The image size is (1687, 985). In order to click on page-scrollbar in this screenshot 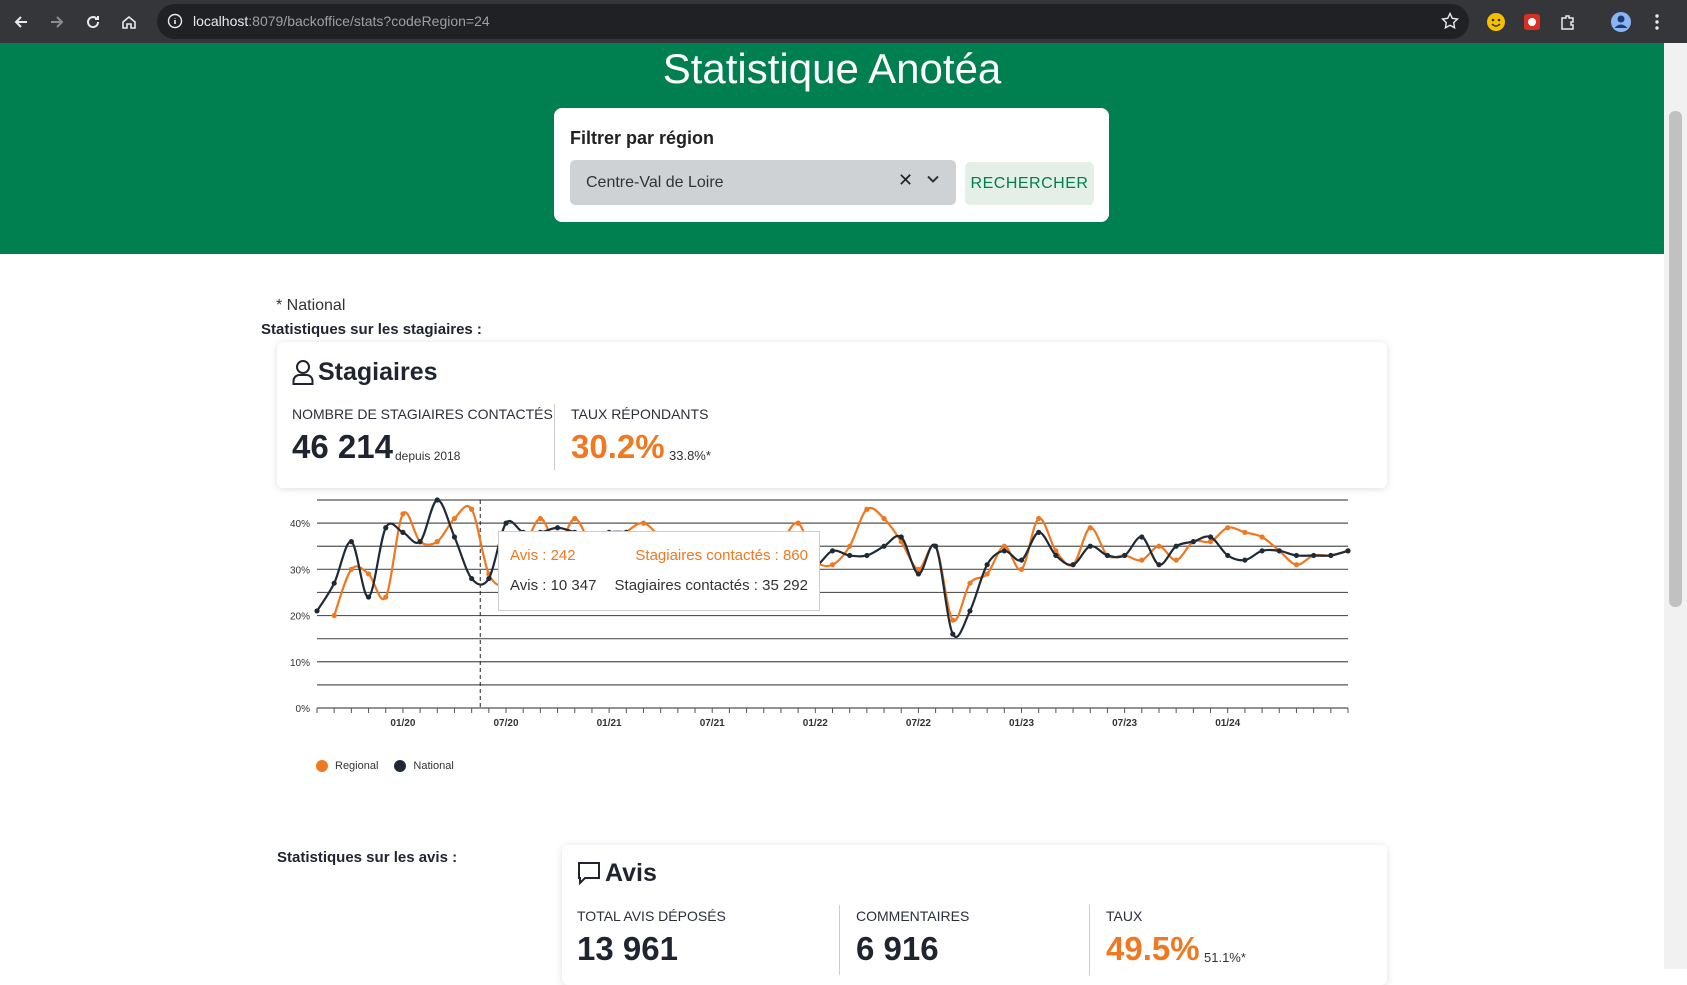, I will do `click(1675, 506)`.